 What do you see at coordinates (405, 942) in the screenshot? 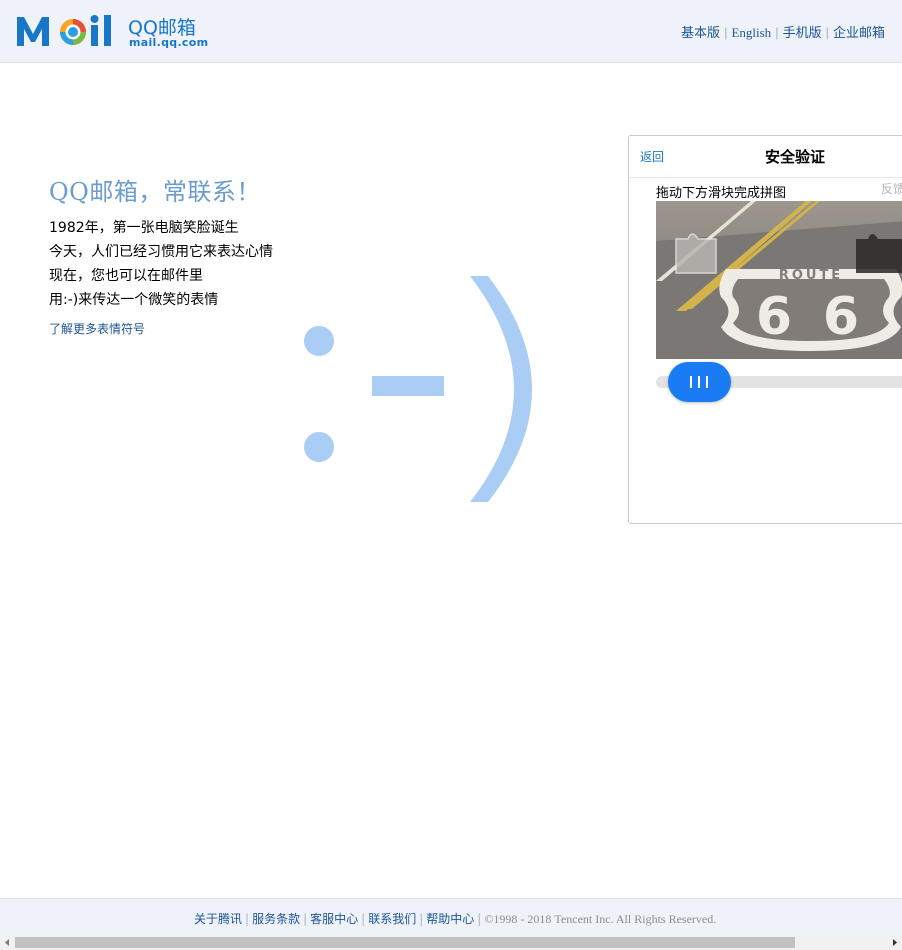
I see `scrollbar-thumb` at bounding box center [405, 942].